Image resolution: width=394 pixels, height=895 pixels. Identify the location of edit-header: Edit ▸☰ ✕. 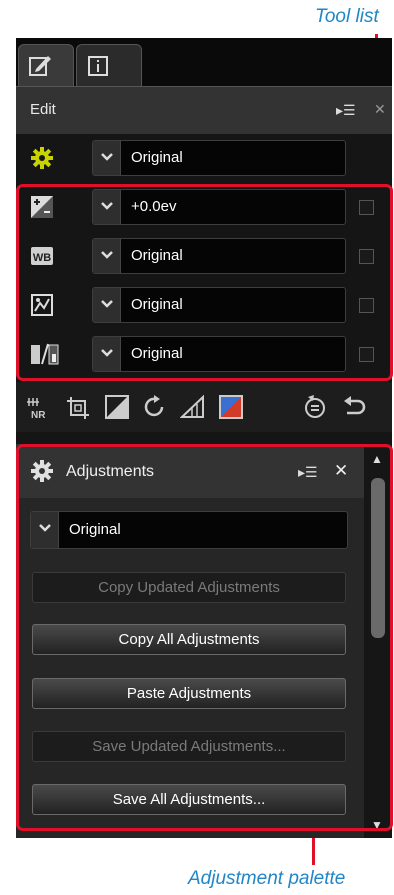
(204, 110).